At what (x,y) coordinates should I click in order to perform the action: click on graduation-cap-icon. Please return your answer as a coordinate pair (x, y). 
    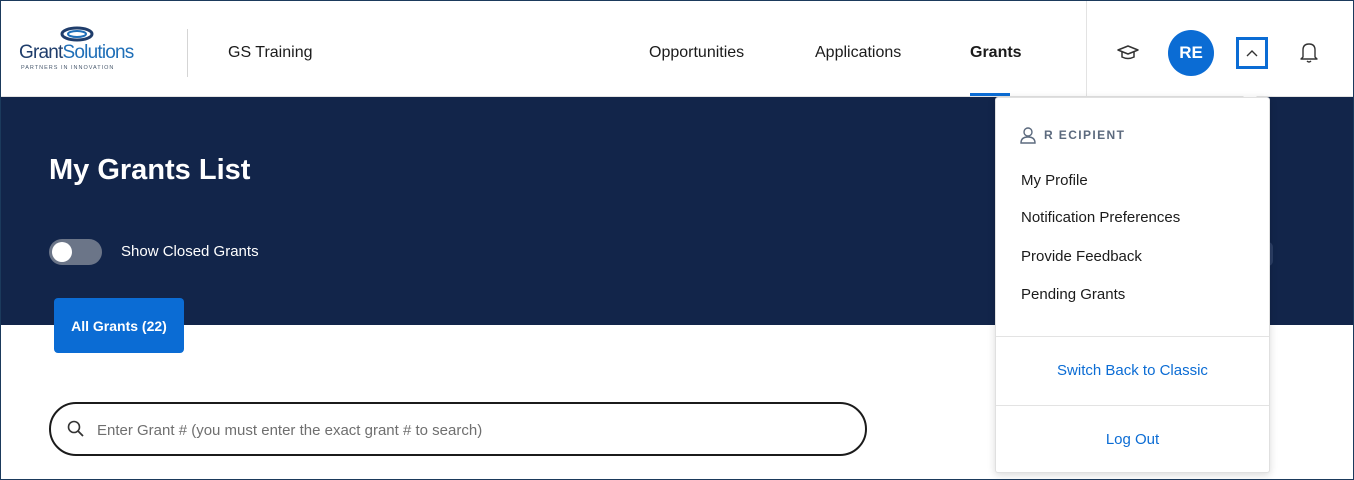
    Looking at the image, I should click on (1128, 52).